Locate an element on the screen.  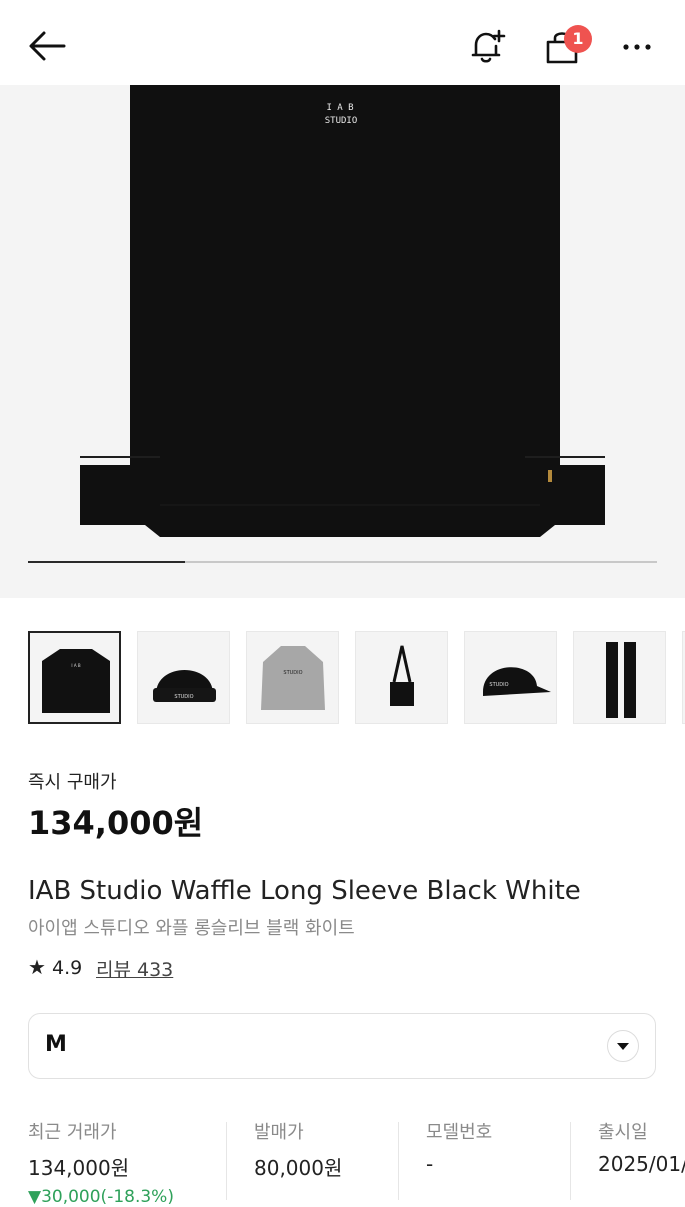
thumb-jacket-logo: STUDIO is located at coordinates (292, 673).